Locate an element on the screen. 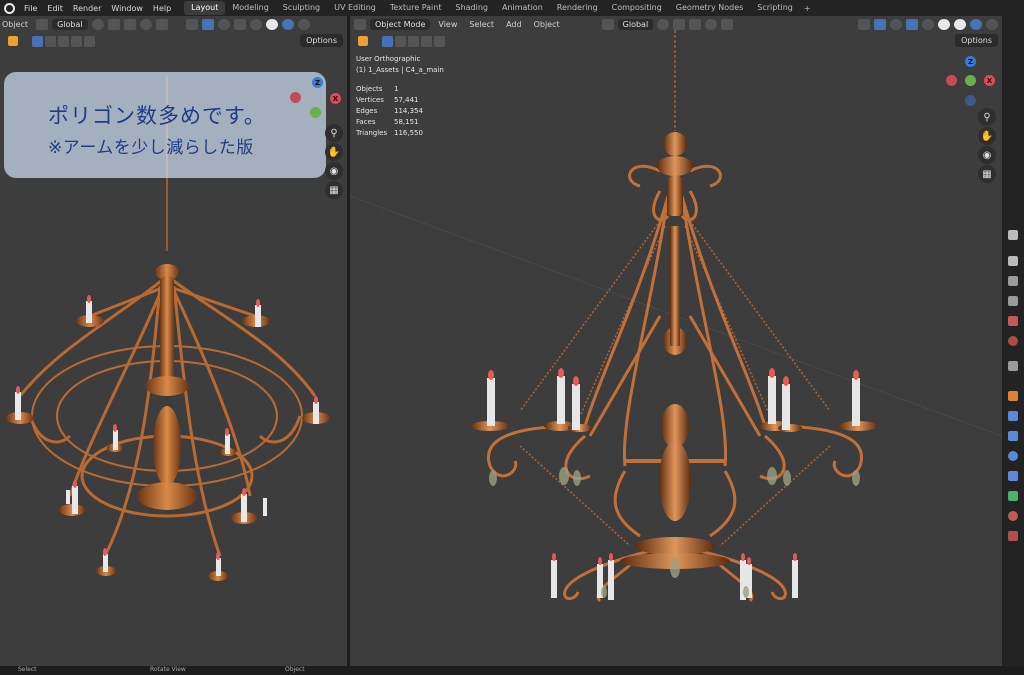 This screenshot has width=1024, height=675. status-object: Object is located at coordinates (295, 669).